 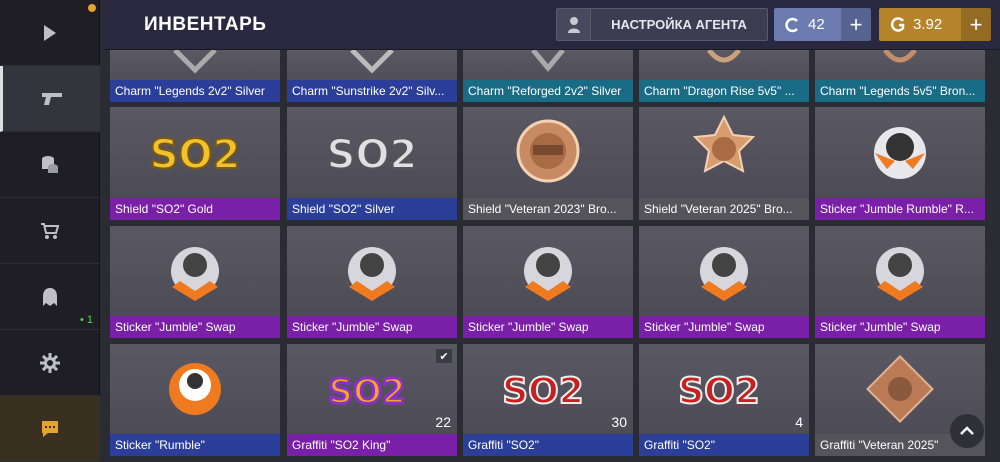 What do you see at coordinates (195, 445) in the screenshot?
I see `item-label: Sticker "Rumble"` at bounding box center [195, 445].